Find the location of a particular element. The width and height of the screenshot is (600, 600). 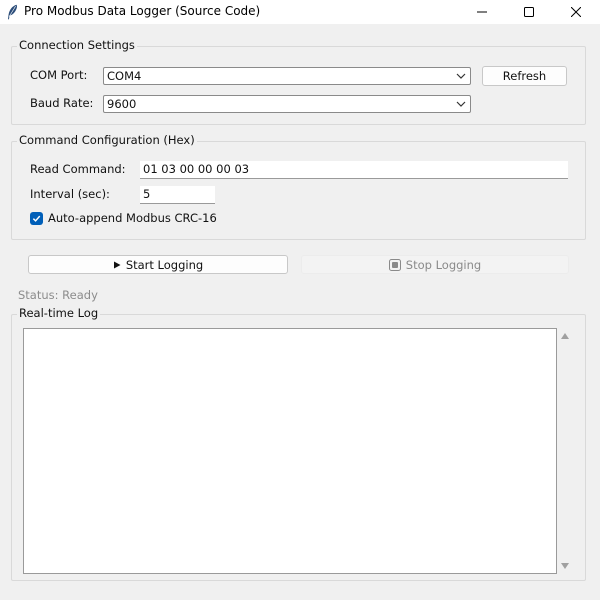

checkmark-icon is located at coordinates (36, 218).